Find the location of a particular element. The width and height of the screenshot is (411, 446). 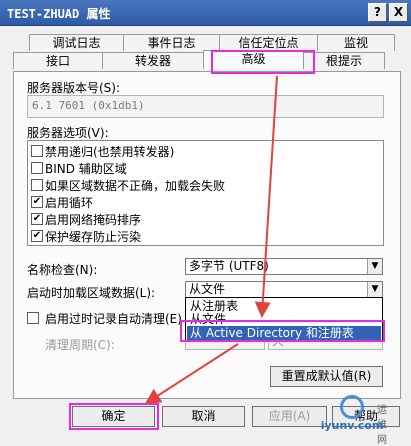

watermark-logo: 运维网 iyunv.com is located at coordinates (352, 420).